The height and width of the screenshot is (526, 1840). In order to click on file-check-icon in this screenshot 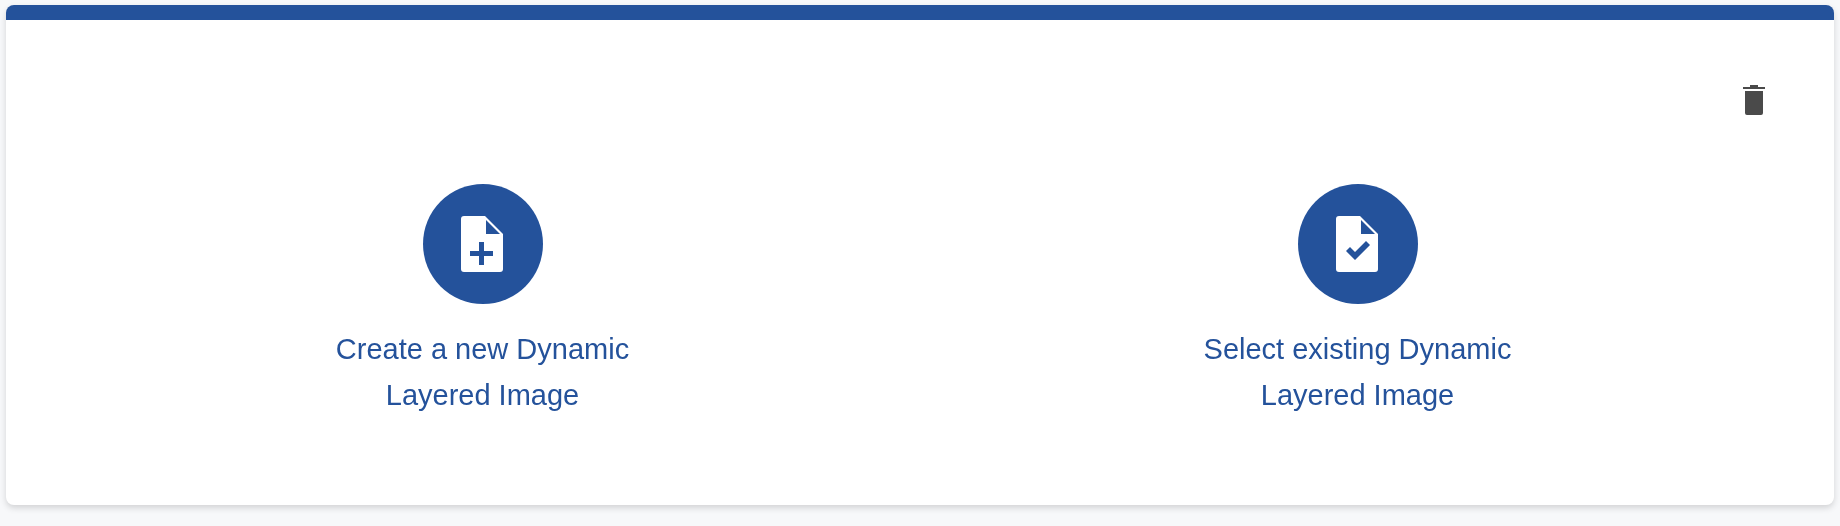, I will do `click(1357, 244)`.